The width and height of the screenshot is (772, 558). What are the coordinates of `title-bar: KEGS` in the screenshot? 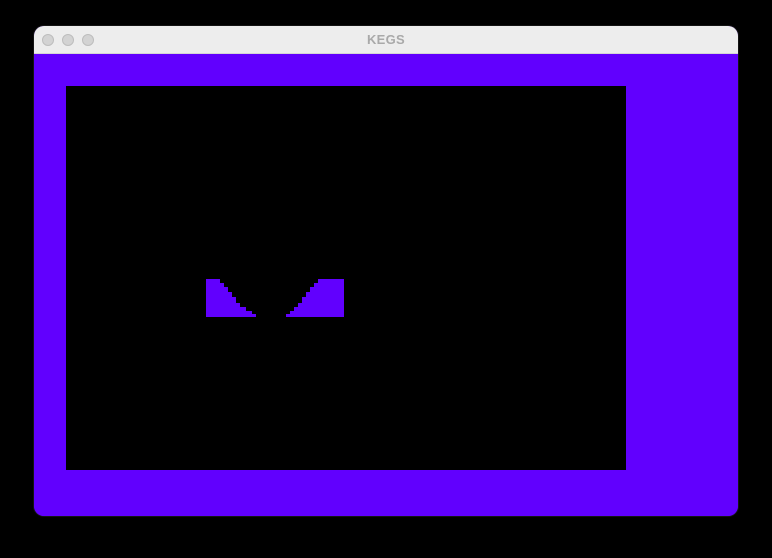 It's located at (386, 40).